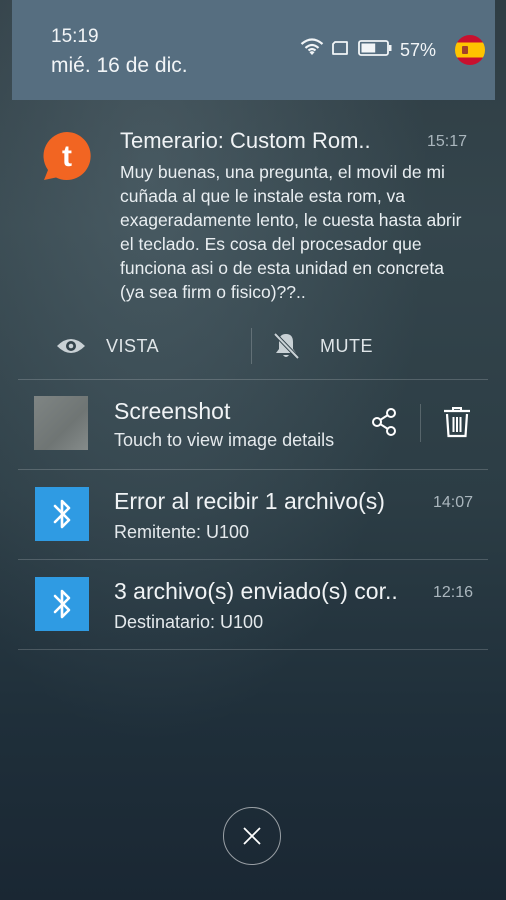 This screenshot has height=900, width=506. Describe the element at coordinates (224, 440) in the screenshot. I see `screenshot-subtitle: Touch to view image details` at that location.